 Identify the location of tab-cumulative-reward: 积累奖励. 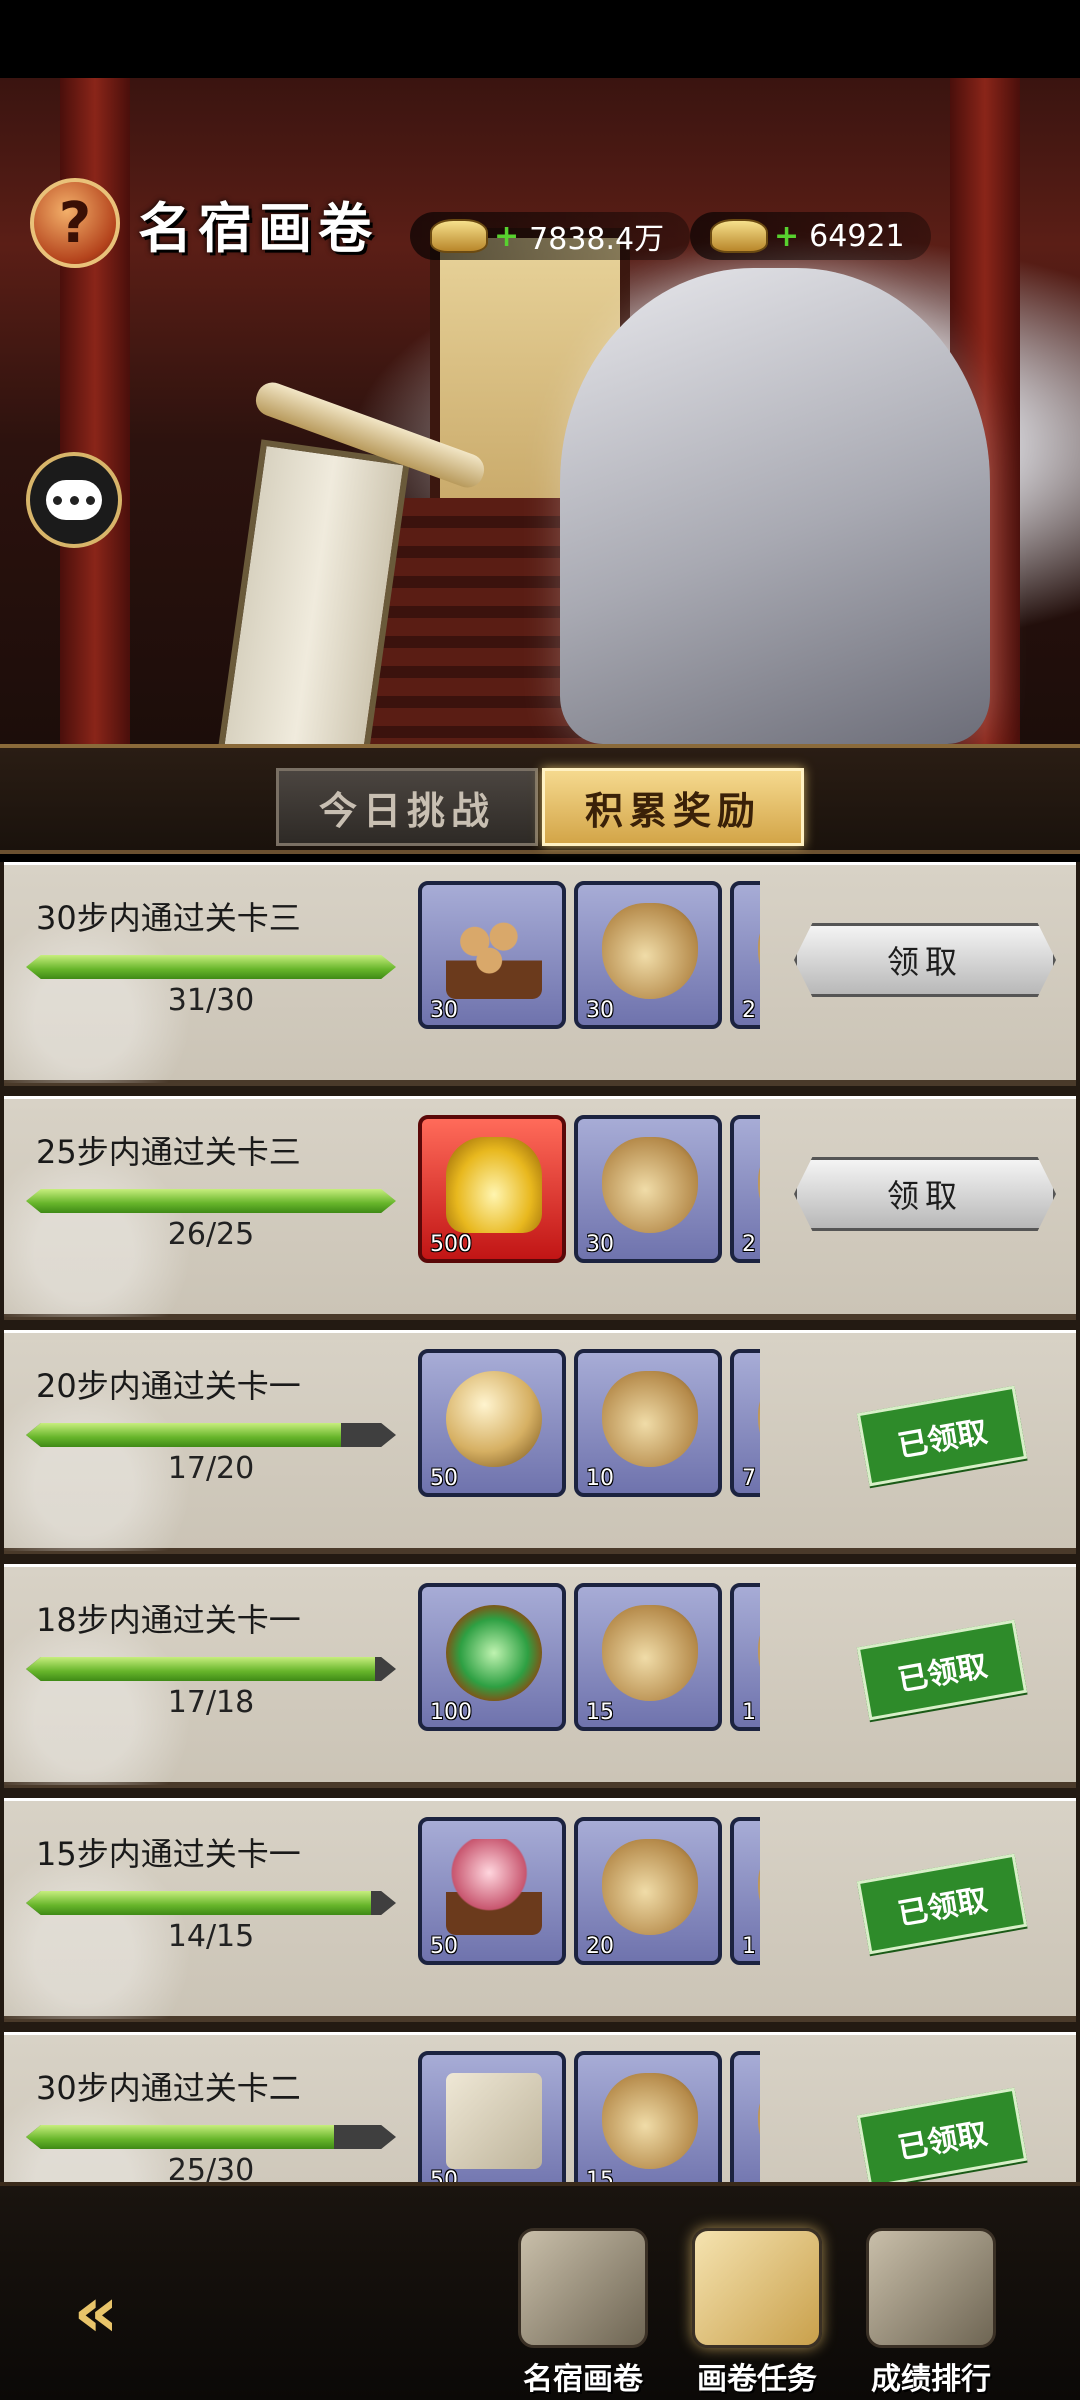
(673, 807).